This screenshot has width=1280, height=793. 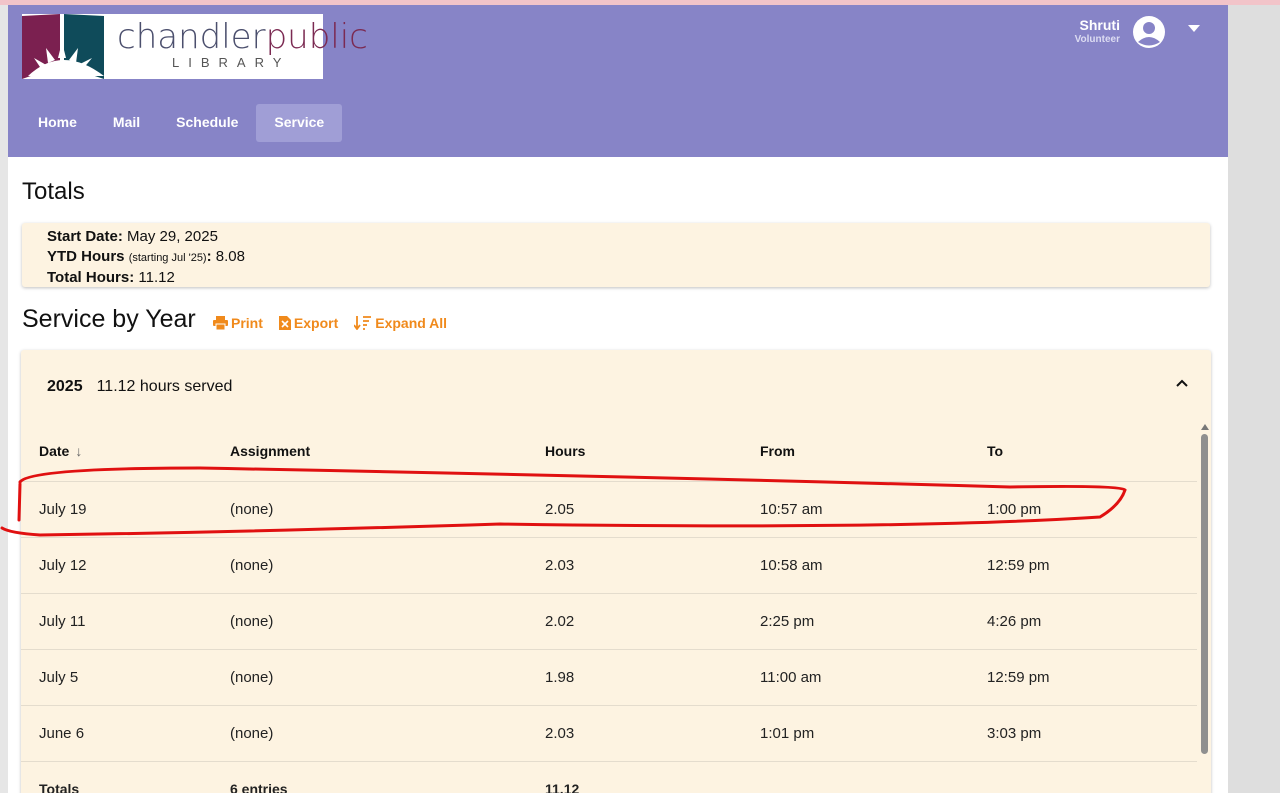 What do you see at coordinates (63, 46) in the screenshot?
I see `book-sun-logo-icon` at bounding box center [63, 46].